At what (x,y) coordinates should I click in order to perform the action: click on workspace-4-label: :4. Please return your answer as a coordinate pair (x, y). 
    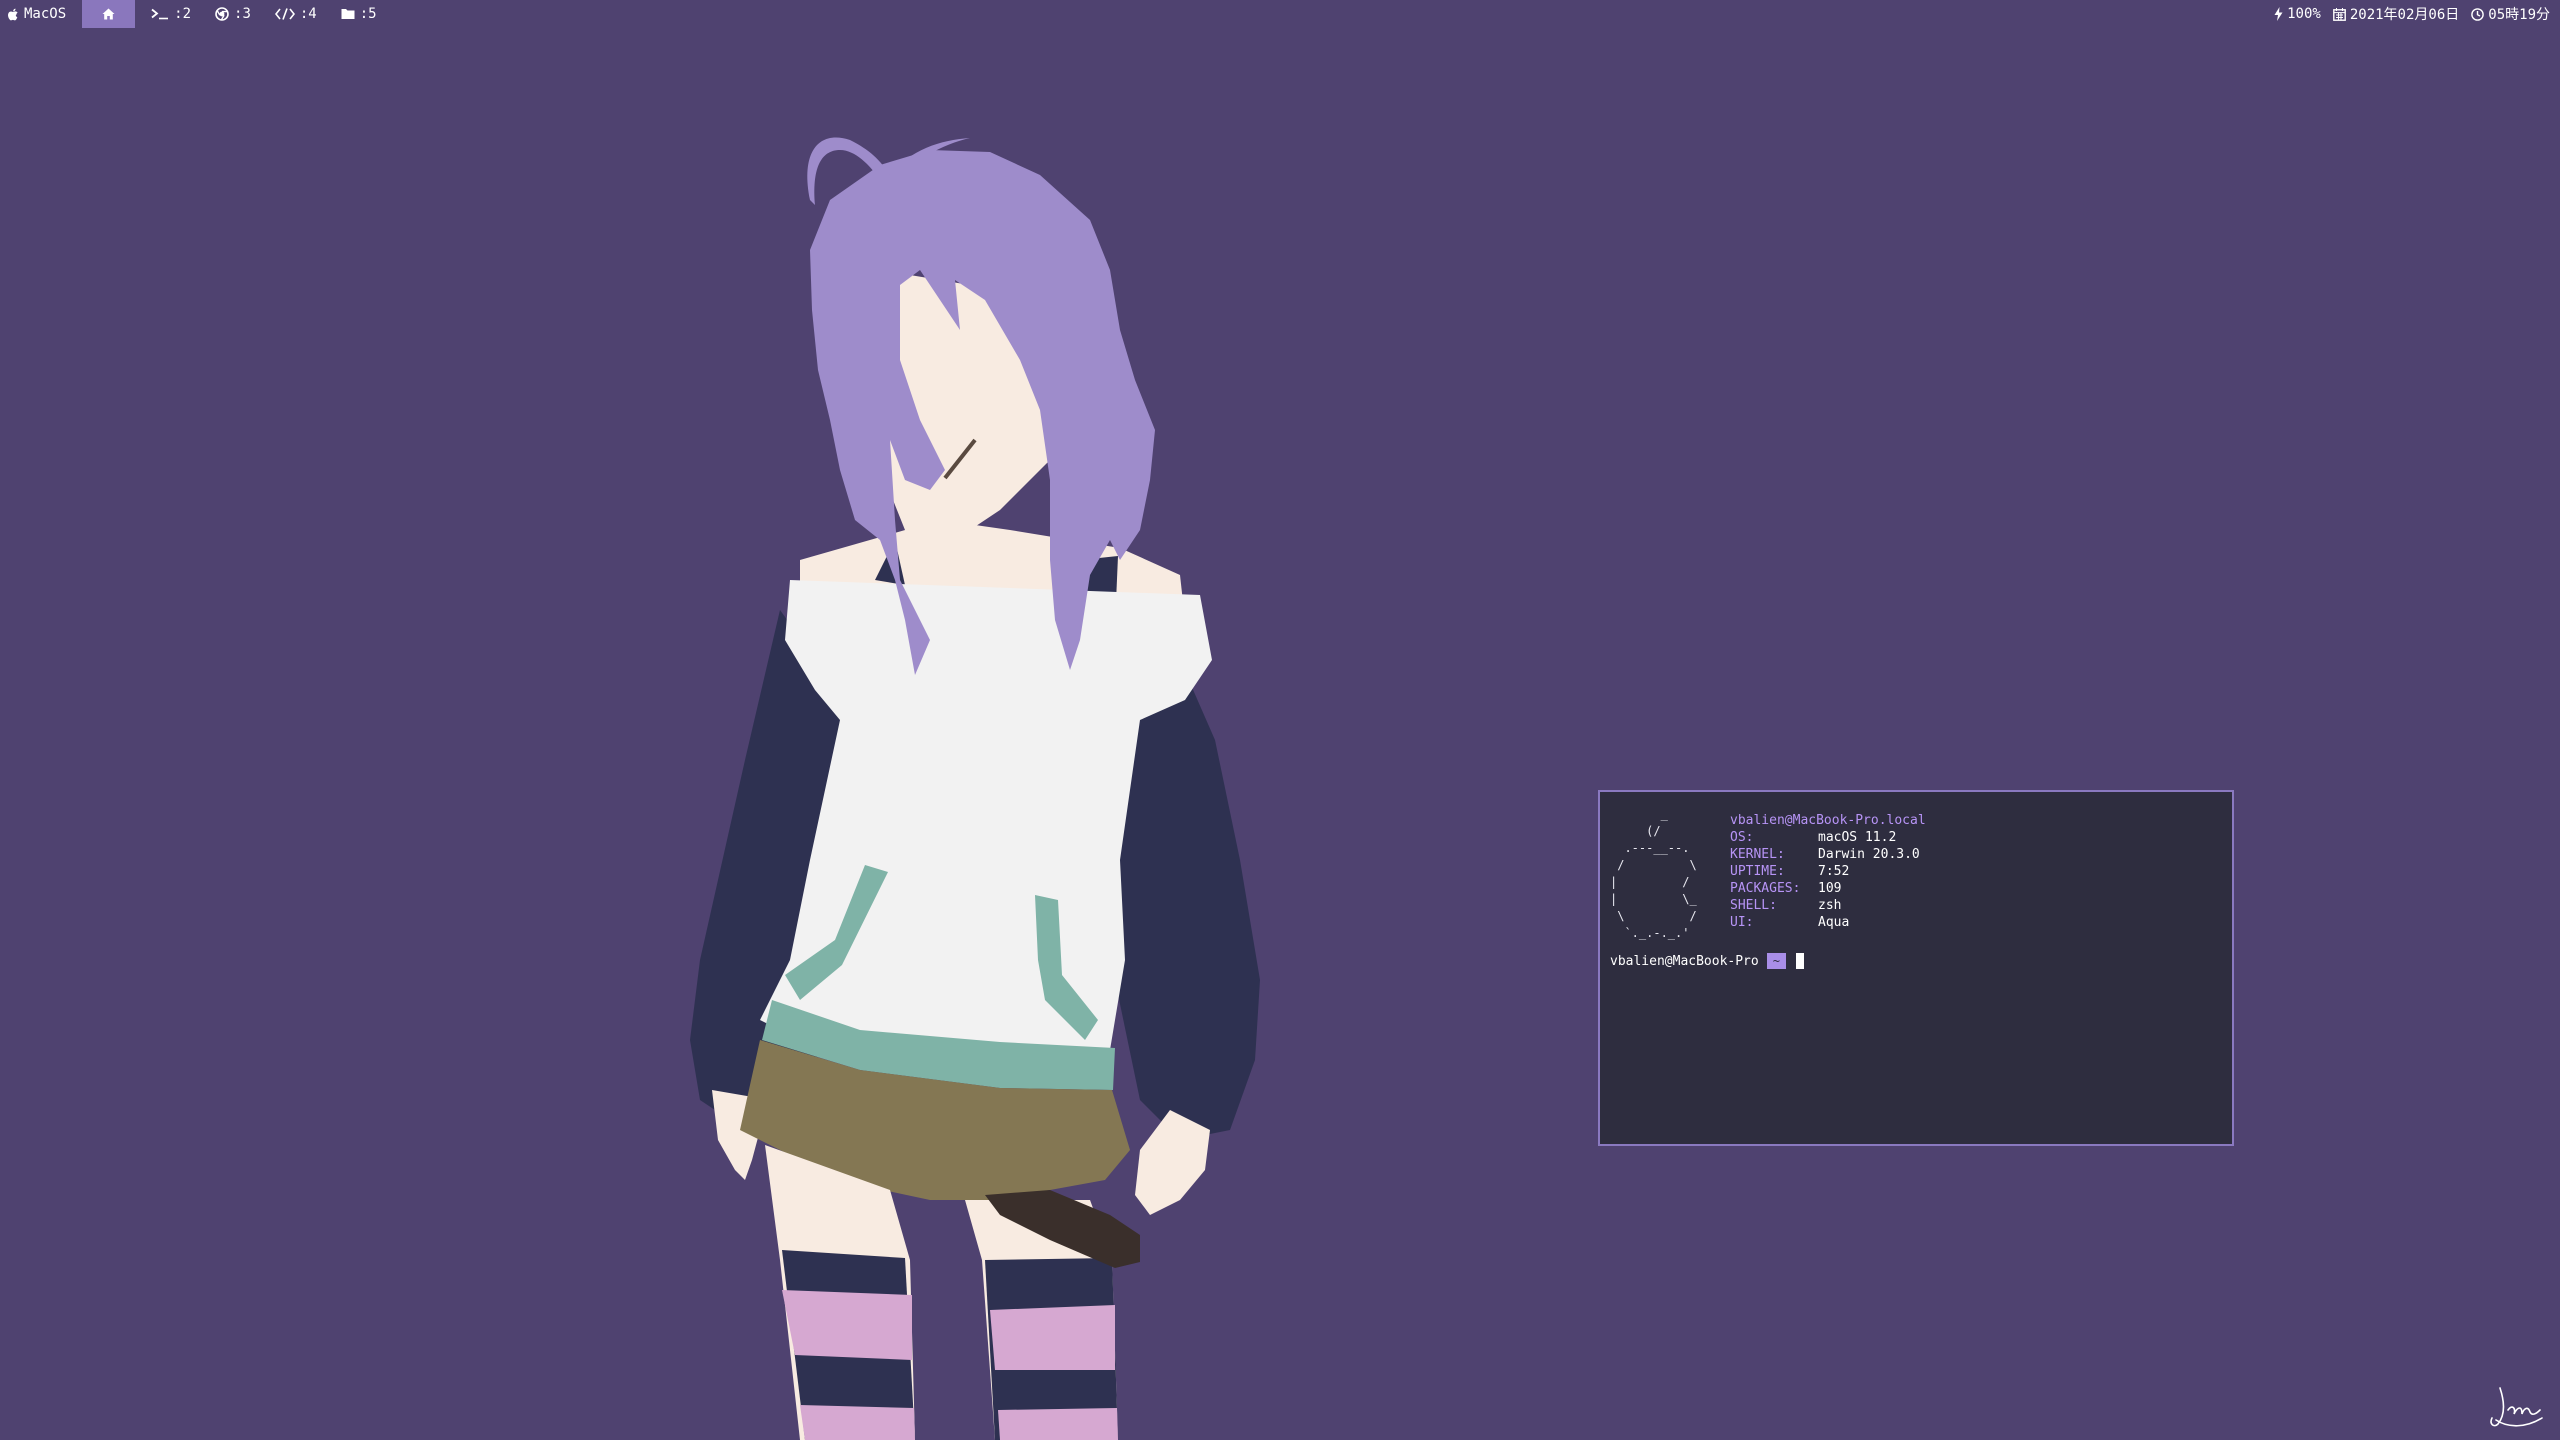
    Looking at the image, I should click on (308, 14).